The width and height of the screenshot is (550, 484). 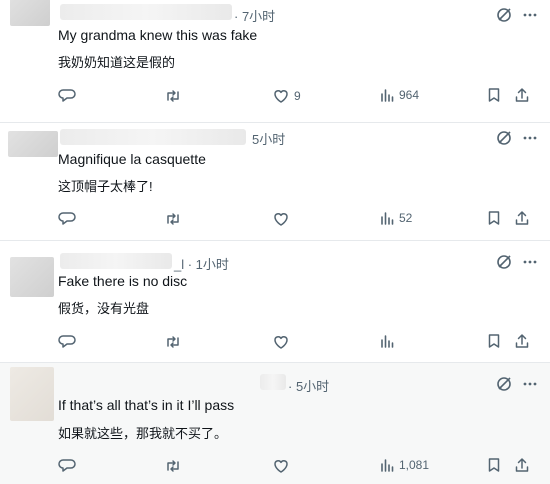 I want to click on view-count: 964, so click(x=409, y=95).